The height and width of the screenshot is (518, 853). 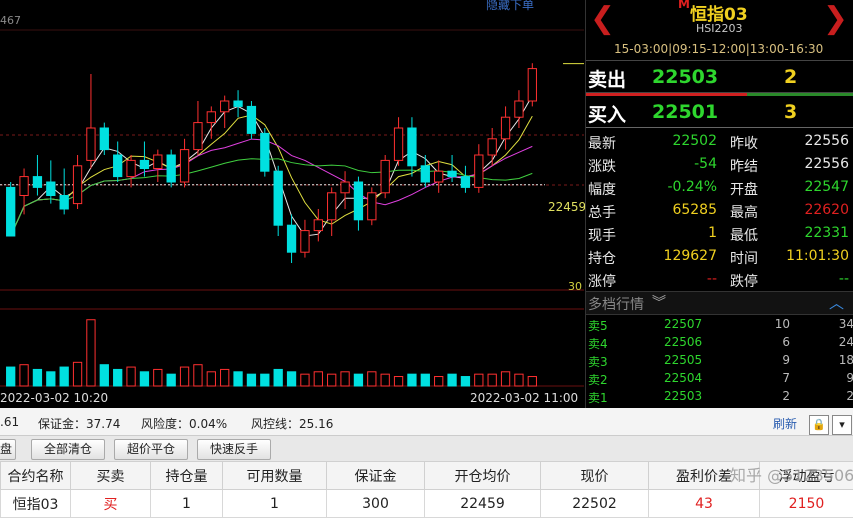 What do you see at coordinates (659, 302) in the screenshot?
I see `double-chevron-down-icon: ︾` at bounding box center [659, 302].